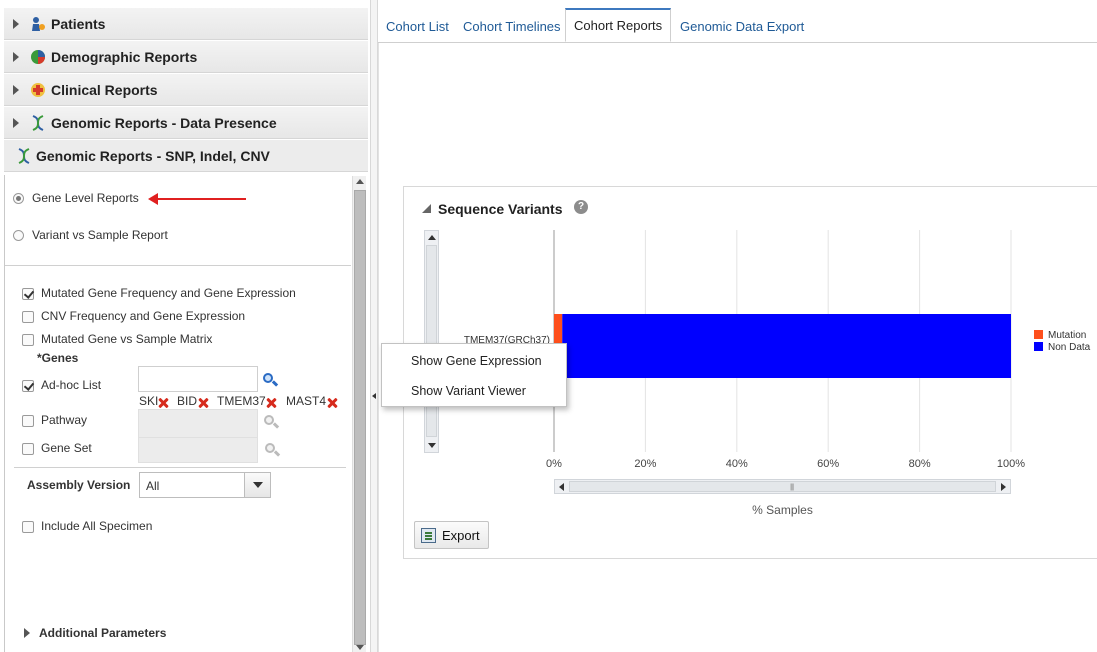  What do you see at coordinates (38, 90) in the screenshot?
I see `medical-cross-icon` at bounding box center [38, 90].